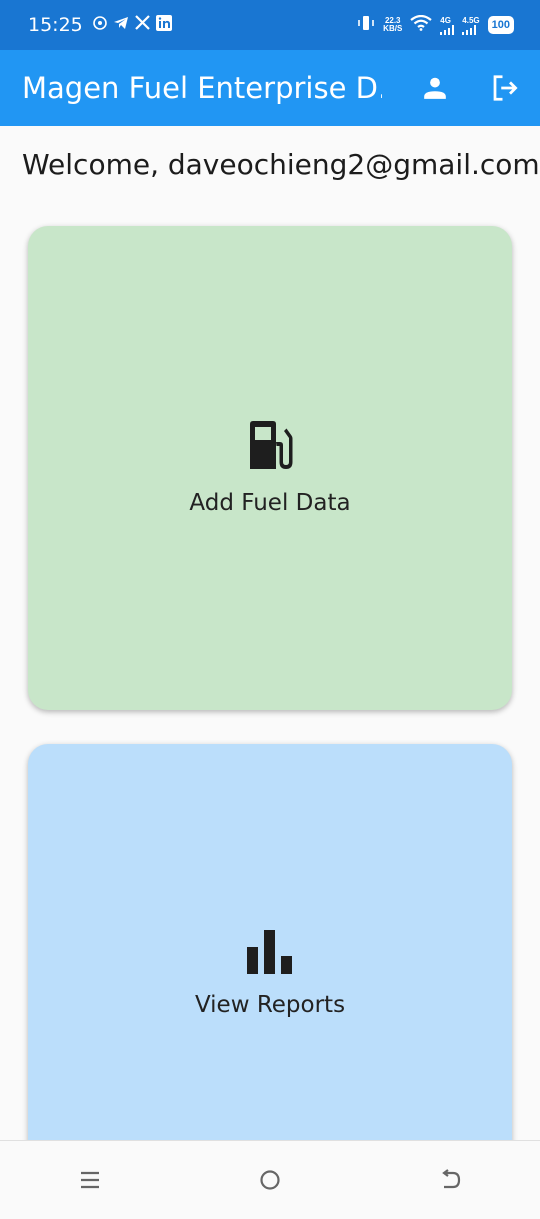 Image resolution: width=540 pixels, height=1219 pixels. I want to click on signal-1: 4G, so click(447, 25).